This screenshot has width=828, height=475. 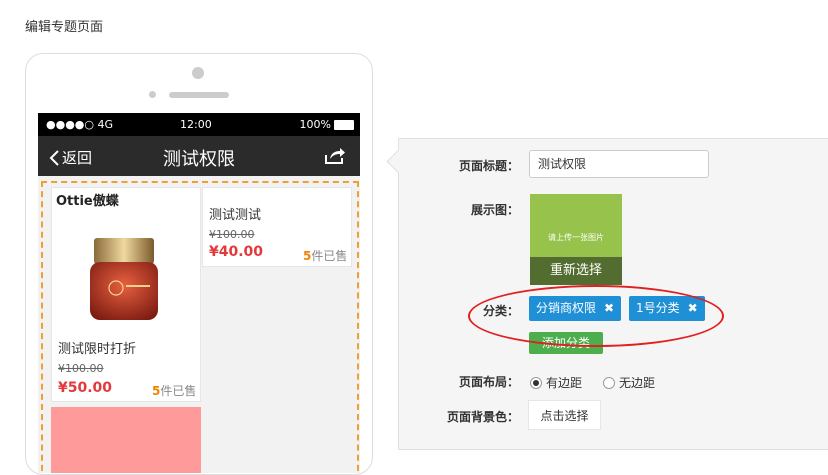 I want to click on brand-logo: Ottie傲蝶, so click(x=87, y=201).